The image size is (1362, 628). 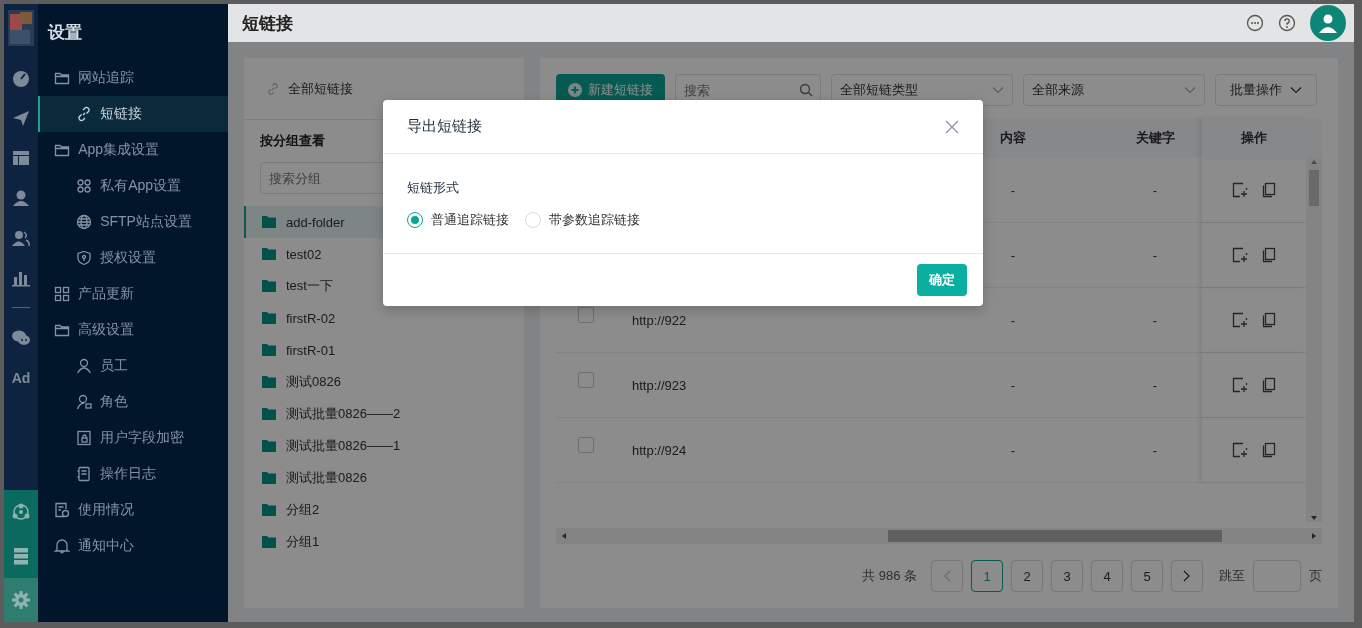 What do you see at coordinates (1155, 138) in the screenshot?
I see `column-header: 关键字` at bounding box center [1155, 138].